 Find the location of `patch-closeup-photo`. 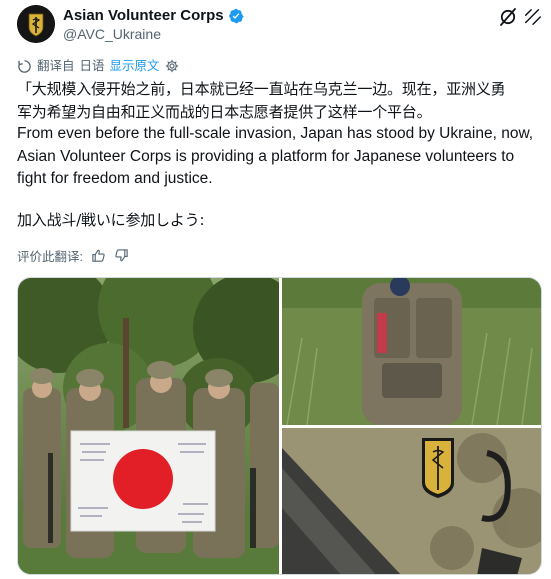

patch-closeup-photo is located at coordinates (411, 501).